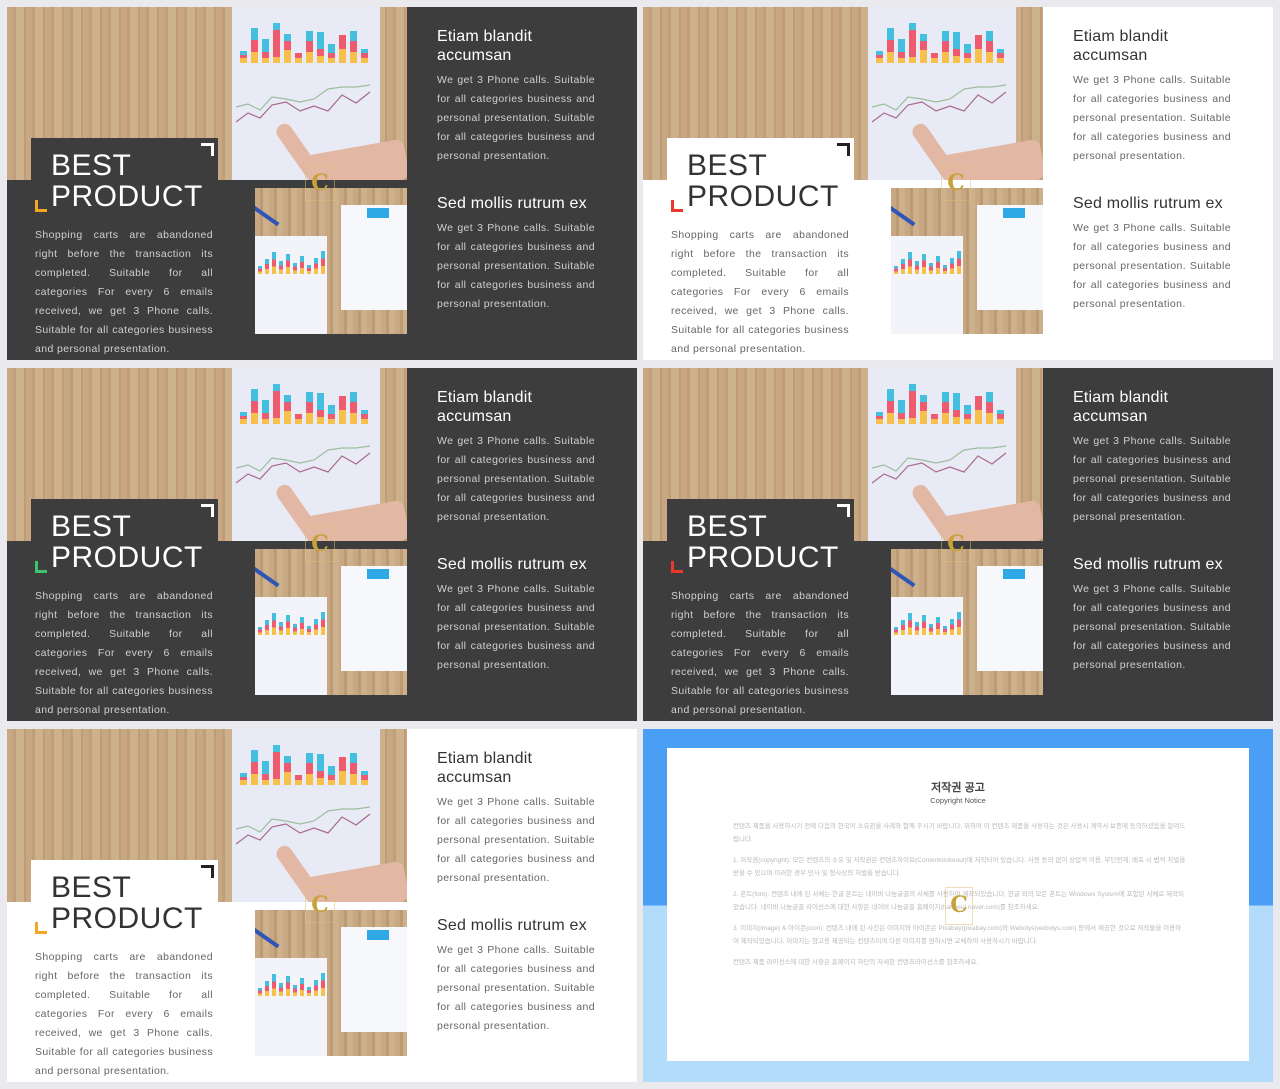 The height and width of the screenshot is (1089, 1280). Describe the element at coordinates (958, 788) in the screenshot. I see `notice-title: 저작권 공고` at that location.